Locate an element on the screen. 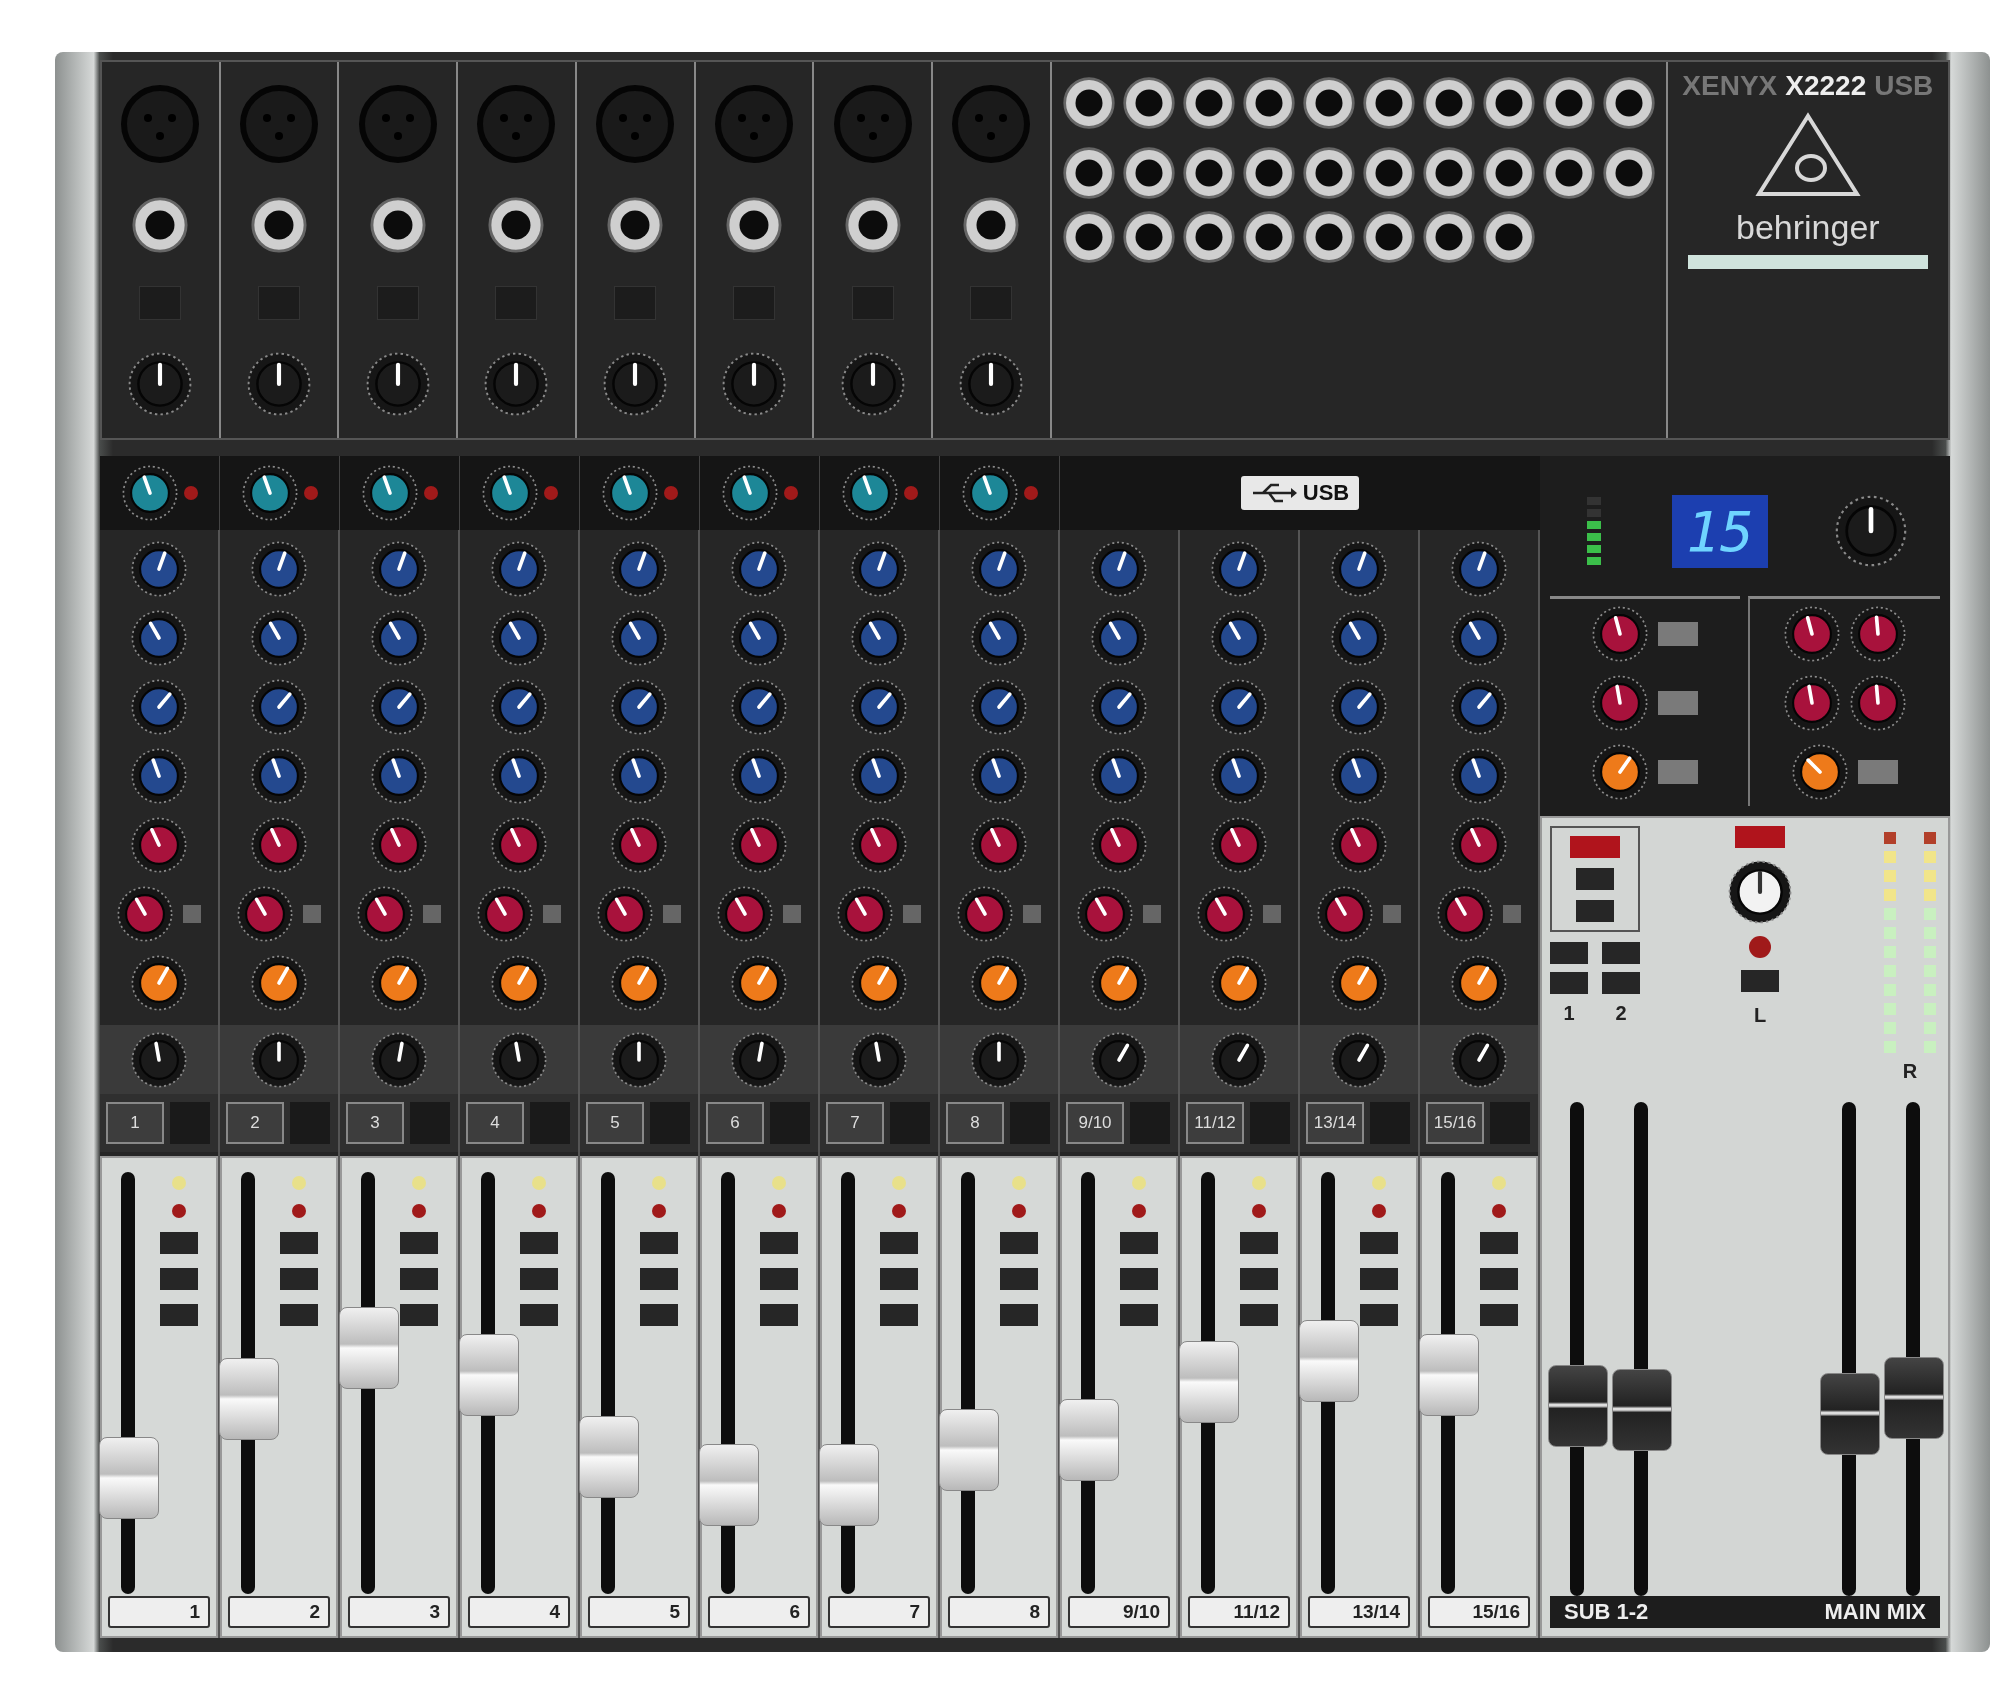 The width and height of the screenshot is (2000, 1682). mute-button: 3 is located at coordinates (375, 1123).